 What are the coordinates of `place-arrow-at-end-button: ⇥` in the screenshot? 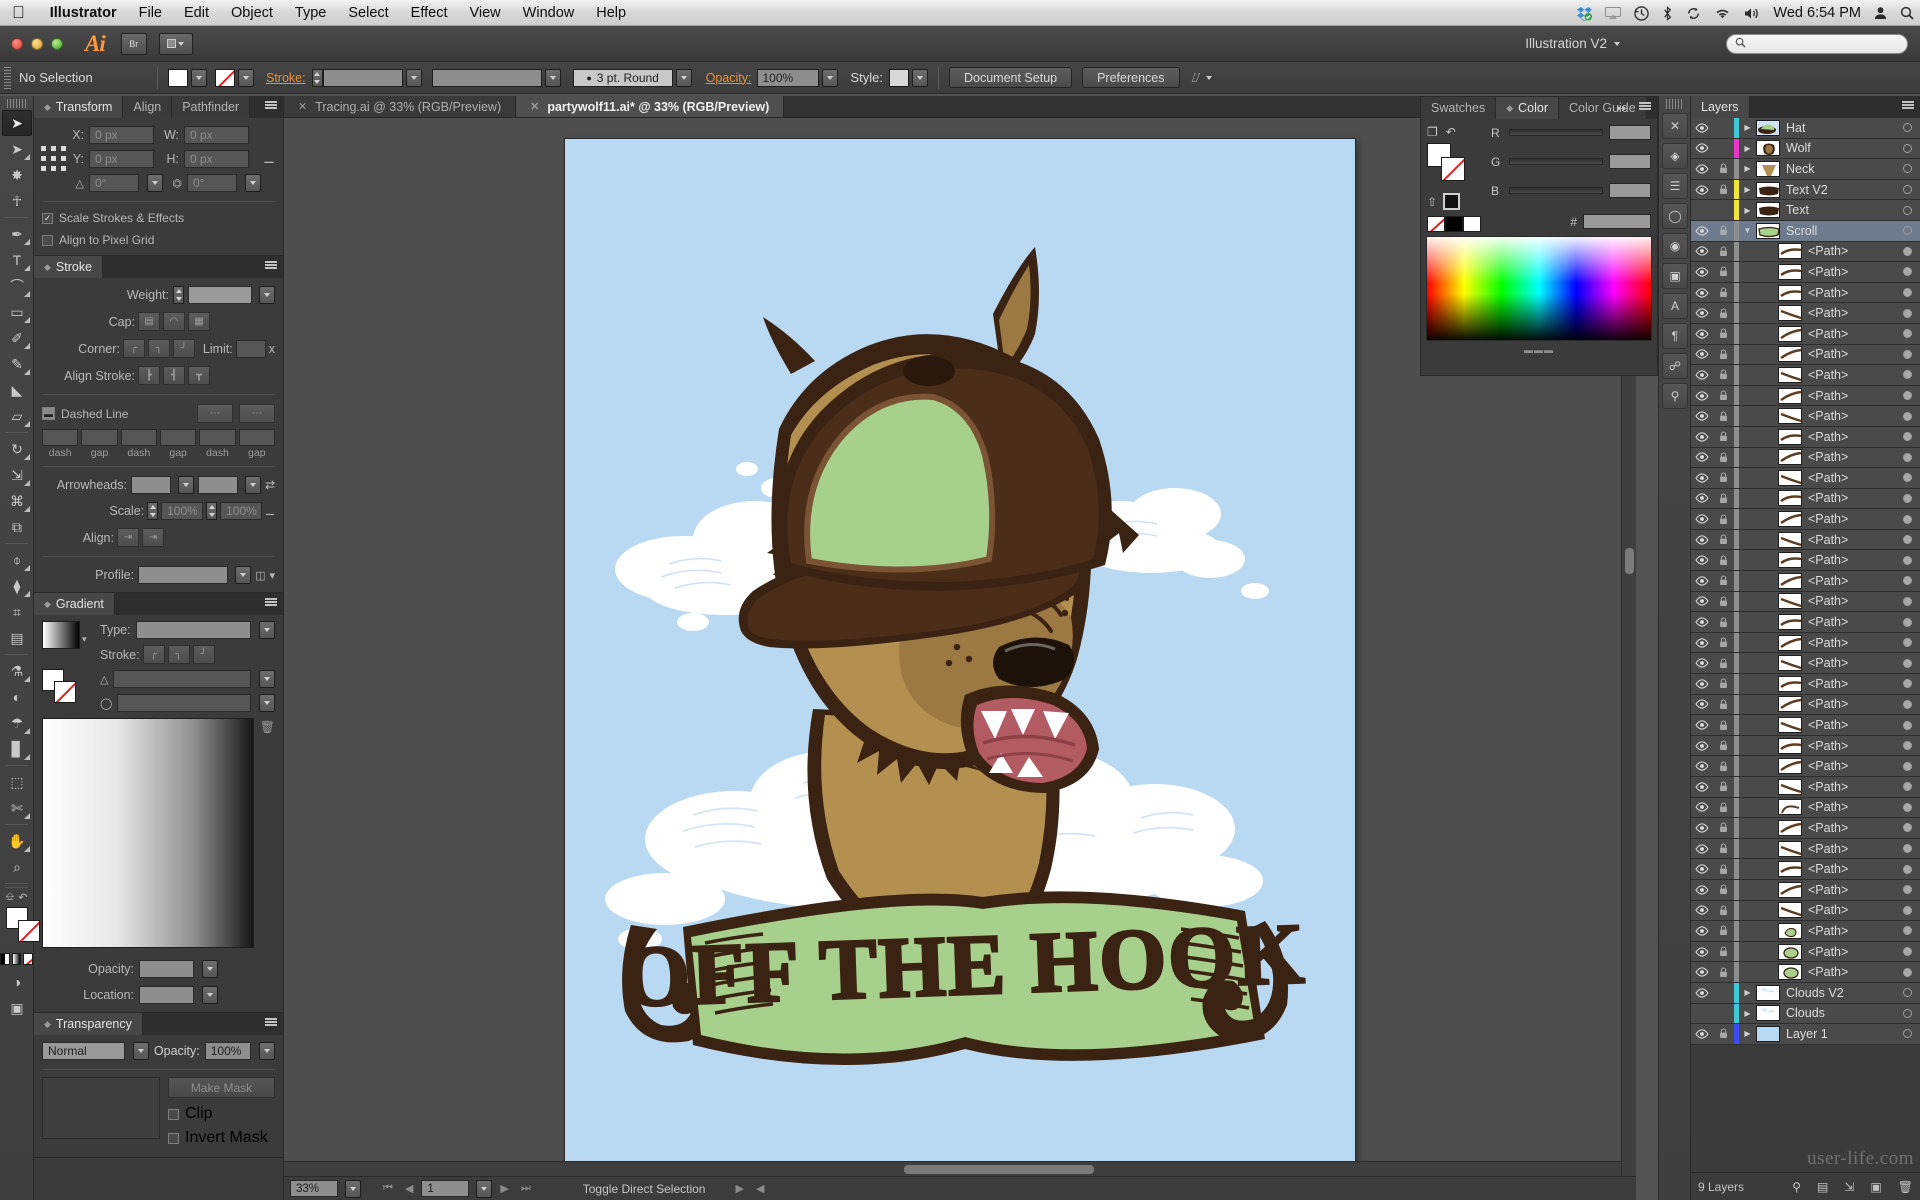 It's located at (153, 537).